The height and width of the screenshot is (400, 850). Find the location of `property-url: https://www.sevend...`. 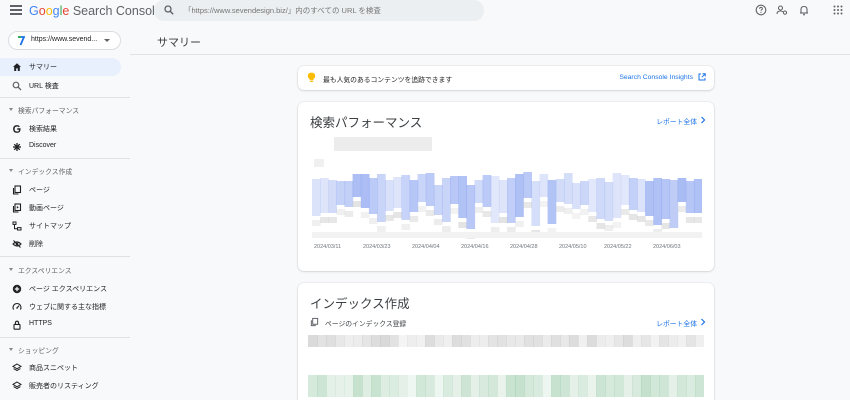

property-url: https://www.sevend... is located at coordinates (64, 39).